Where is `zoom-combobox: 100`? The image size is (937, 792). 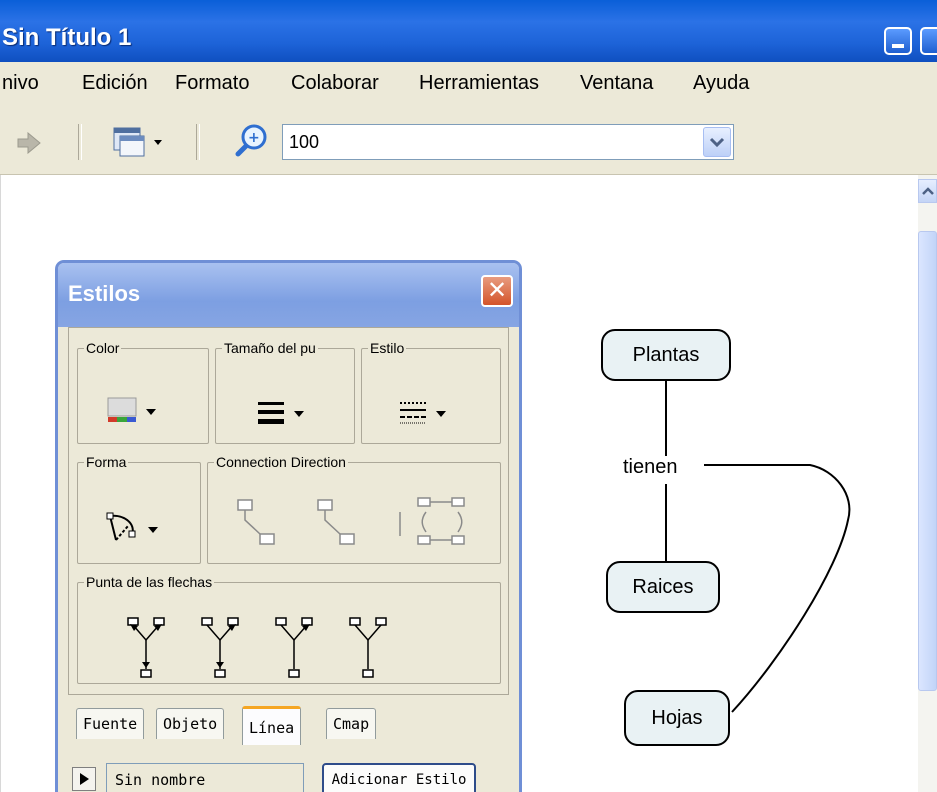
zoom-combobox: 100 is located at coordinates (508, 142).